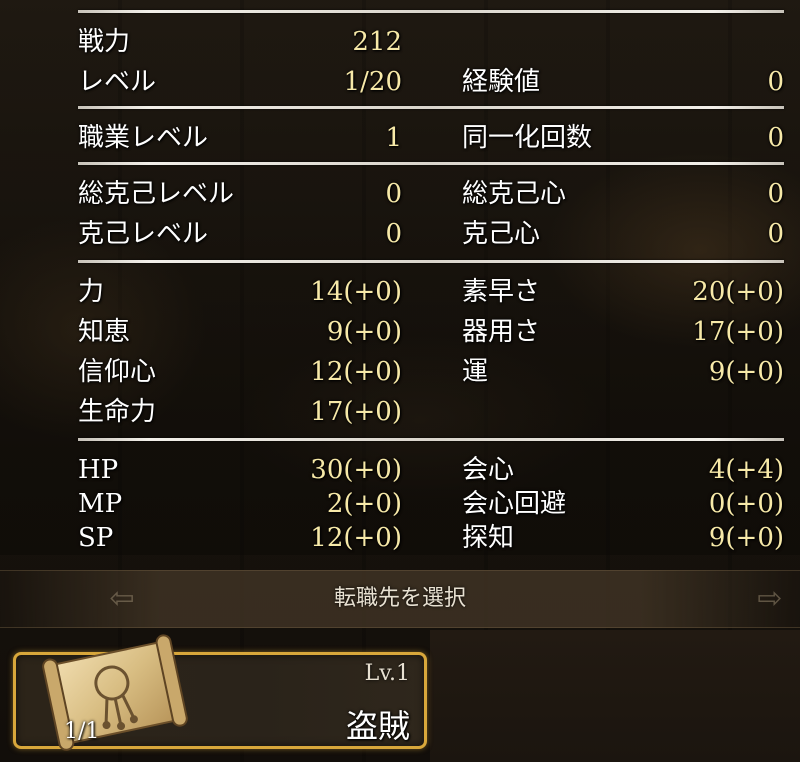 The height and width of the screenshot is (762, 800). What do you see at coordinates (364, 332) in the screenshot?
I see `int-value: 9(+0)` at bounding box center [364, 332].